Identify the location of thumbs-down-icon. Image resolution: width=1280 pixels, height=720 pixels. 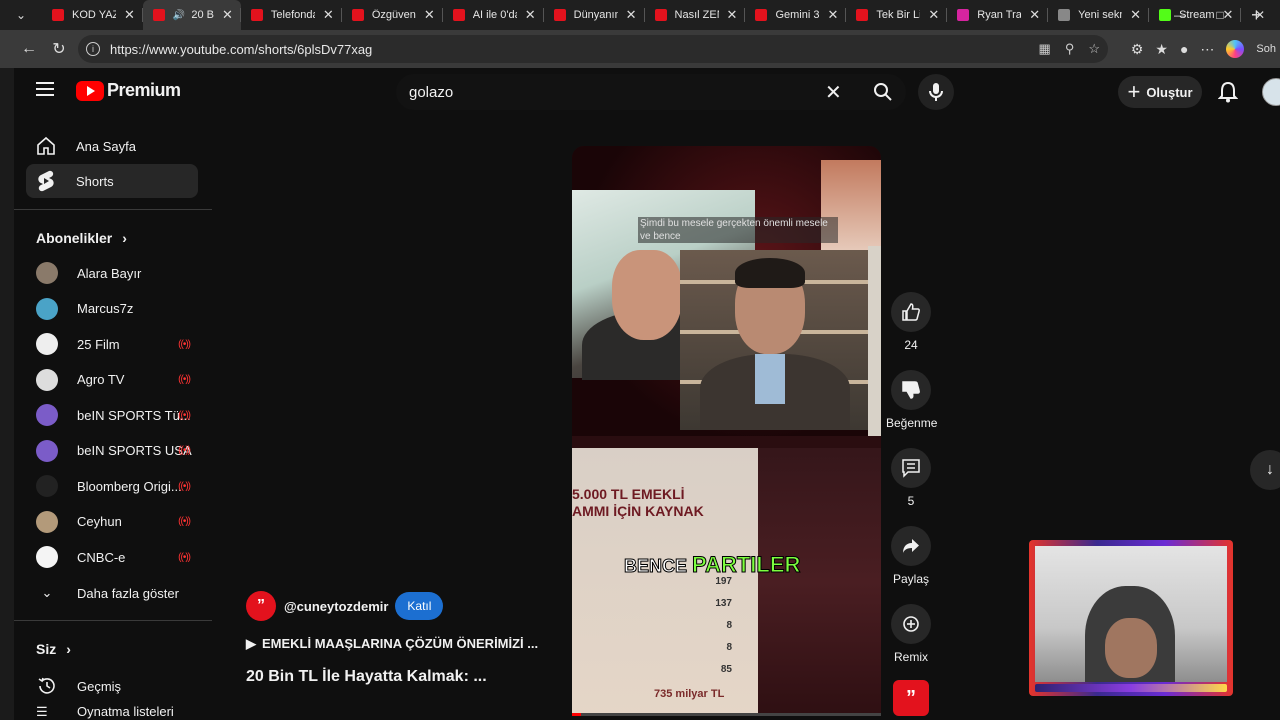
(911, 390).